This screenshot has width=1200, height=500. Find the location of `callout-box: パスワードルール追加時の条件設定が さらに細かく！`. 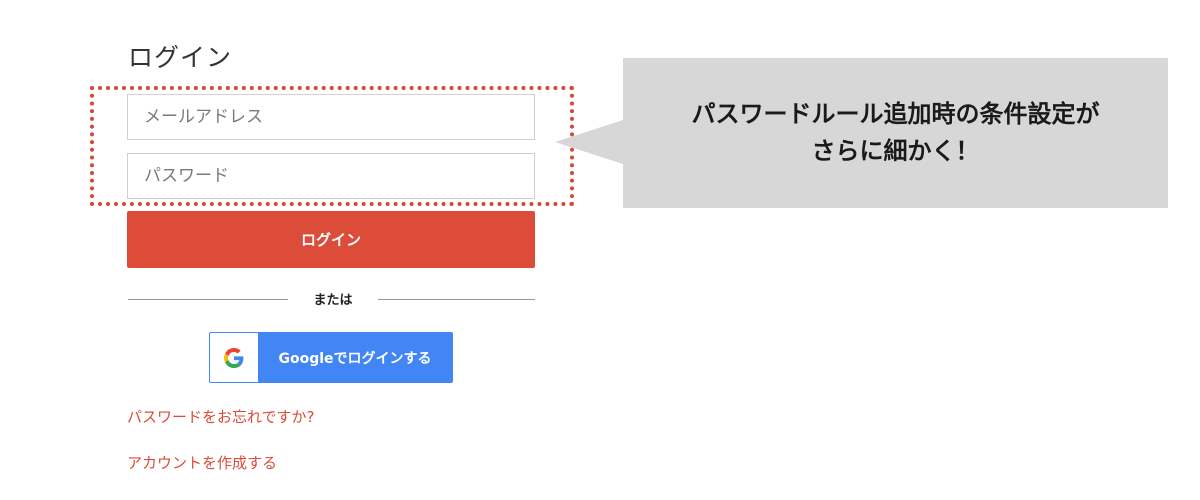

callout-box: パスワードルール追加時の条件設定が さらに細かく！ is located at coordinates (895, 133).